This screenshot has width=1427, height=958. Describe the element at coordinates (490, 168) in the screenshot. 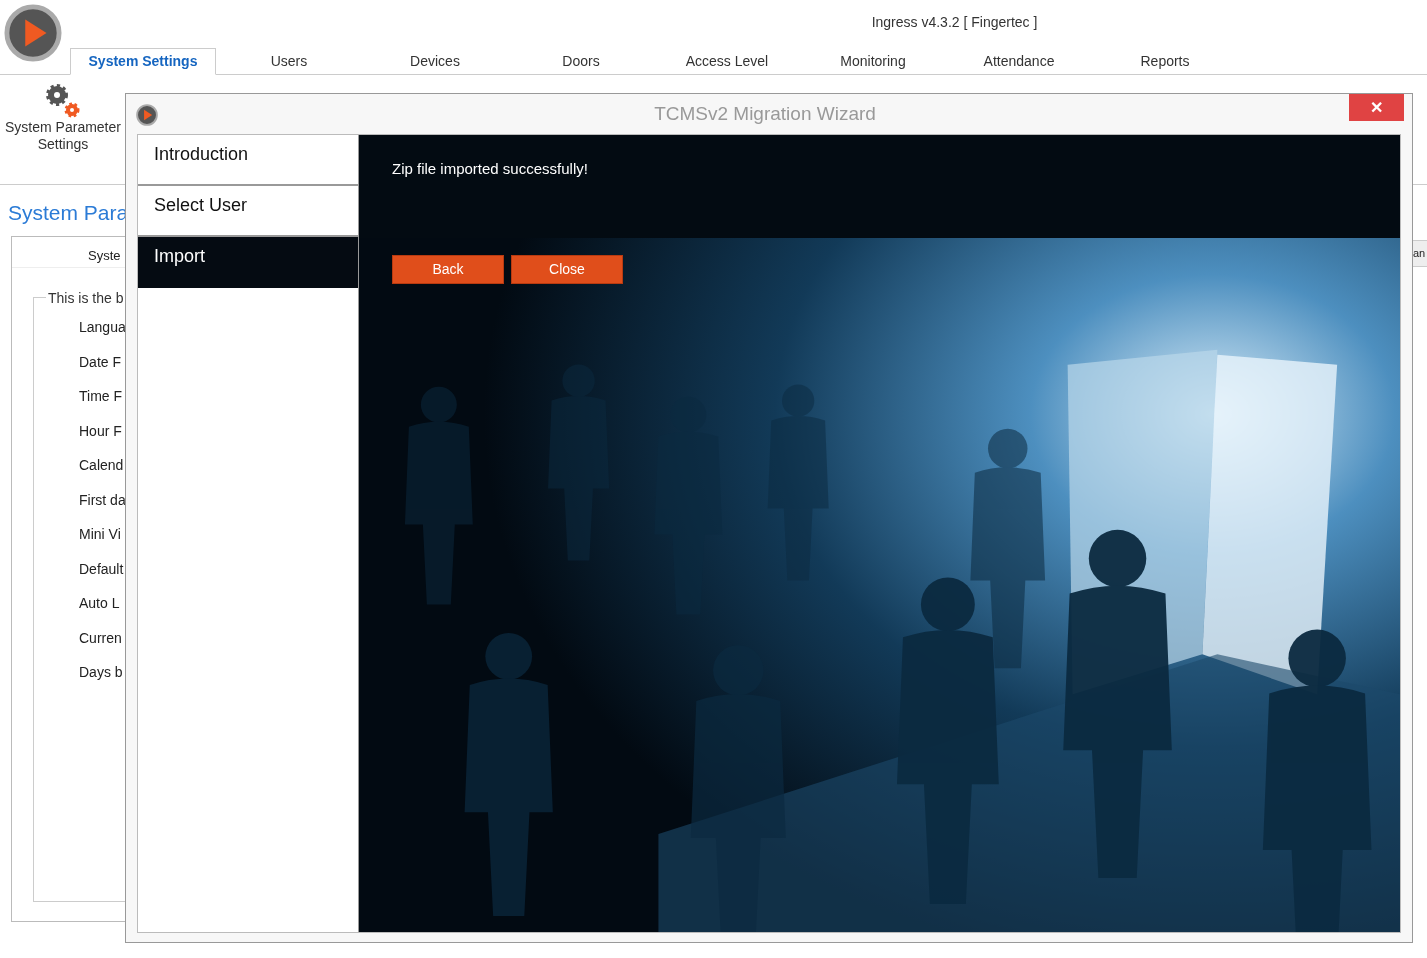

I see `status-message: Zip file imported successfully!` at that location.